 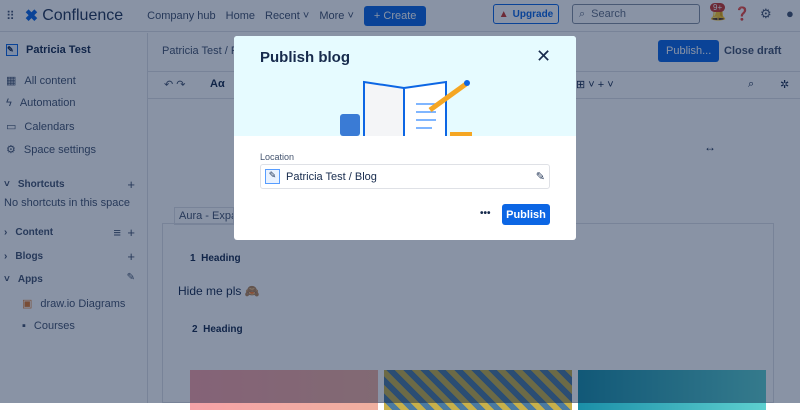 I want to click on location-value: Patricia Test / Blog, so click(x=331, y=176).